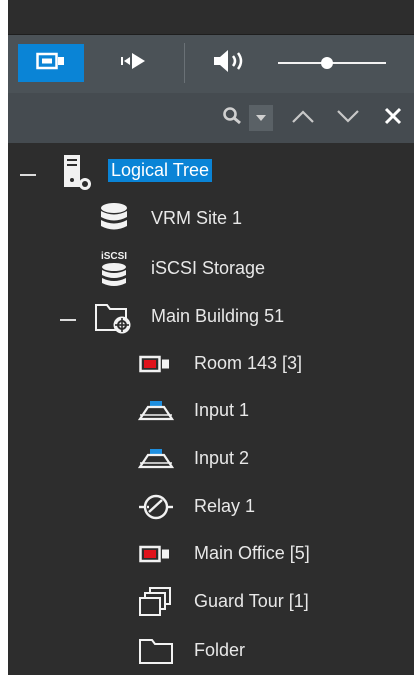  I want to click on speaker-icon, so click(230, 63).